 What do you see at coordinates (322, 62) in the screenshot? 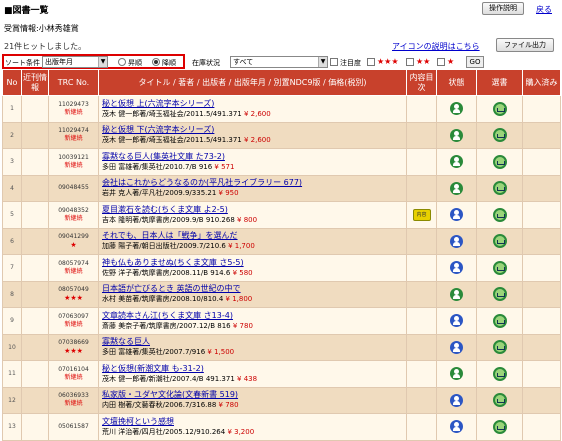
I see `chevron-down-icon: ▼` at bounding box center [322, 62].